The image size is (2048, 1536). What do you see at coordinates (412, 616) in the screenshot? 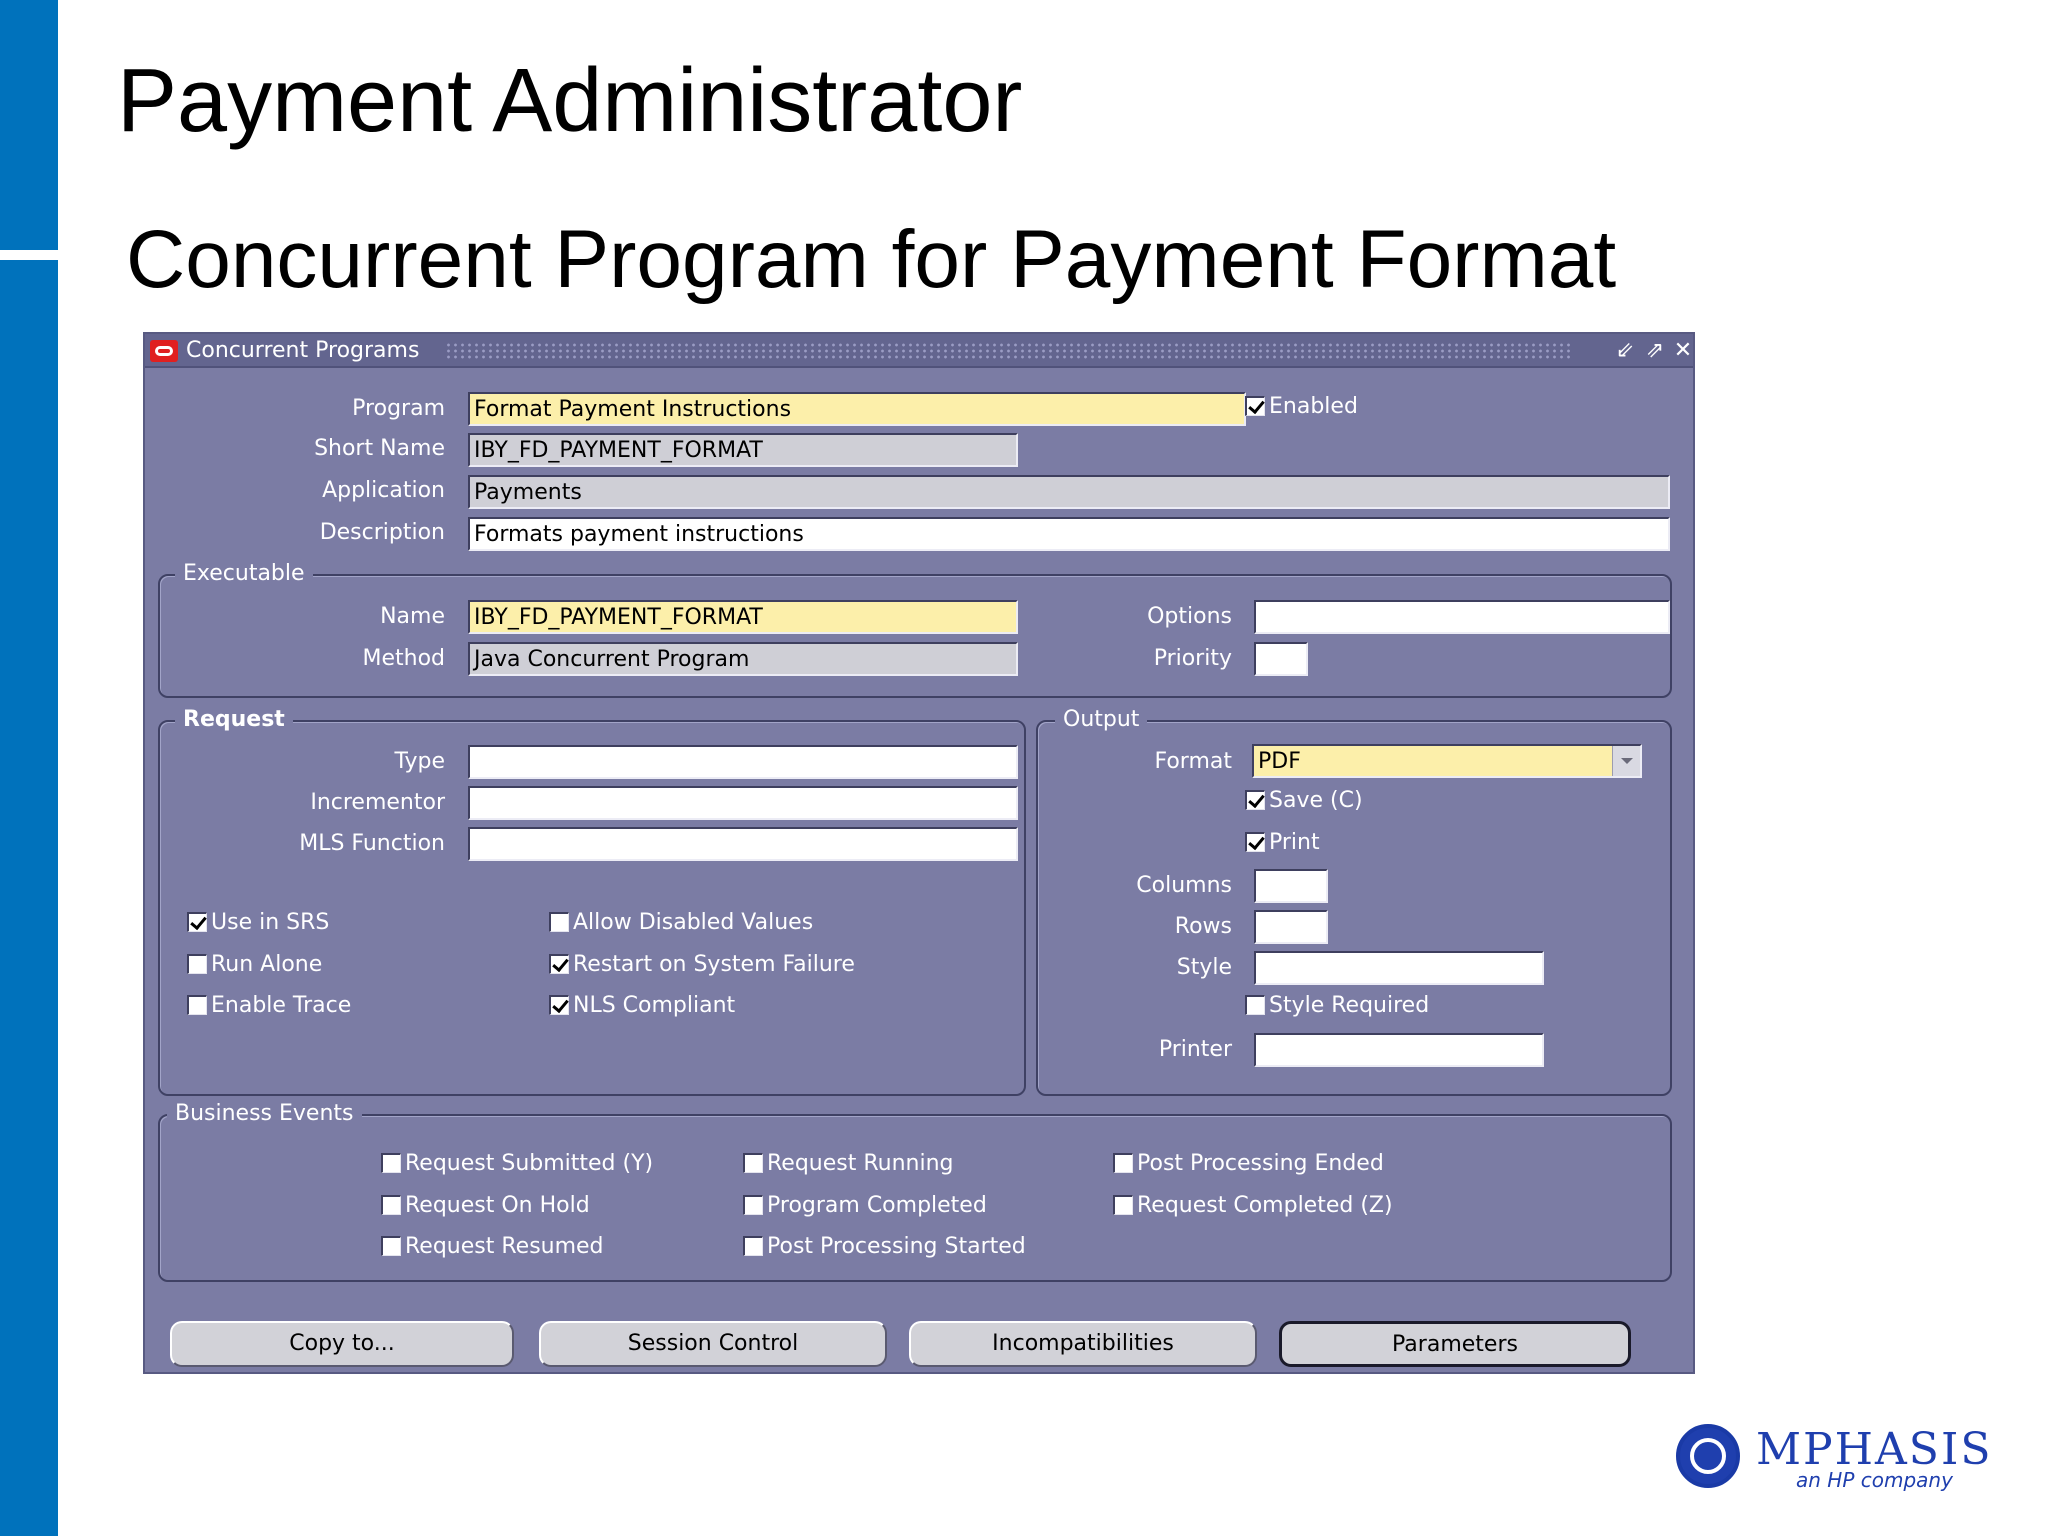
I see `executable-name-label: Name` at bounding box center [412, 616].